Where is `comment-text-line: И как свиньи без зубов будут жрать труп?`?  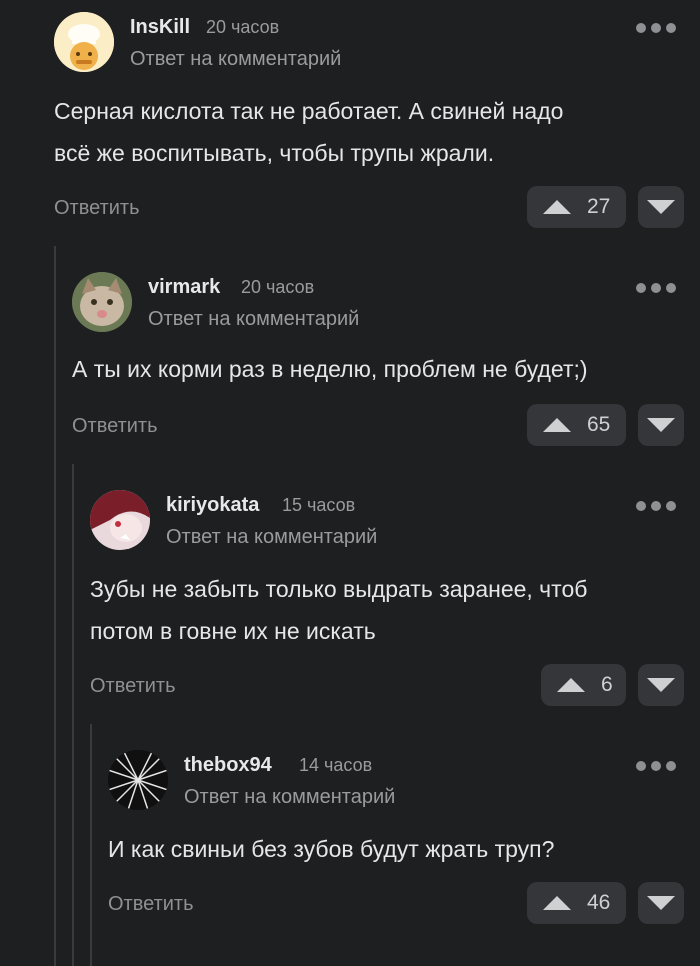
comment-text-line: И как свиньи без зубов будут жрать труп? is located at coordinates (331, 849).